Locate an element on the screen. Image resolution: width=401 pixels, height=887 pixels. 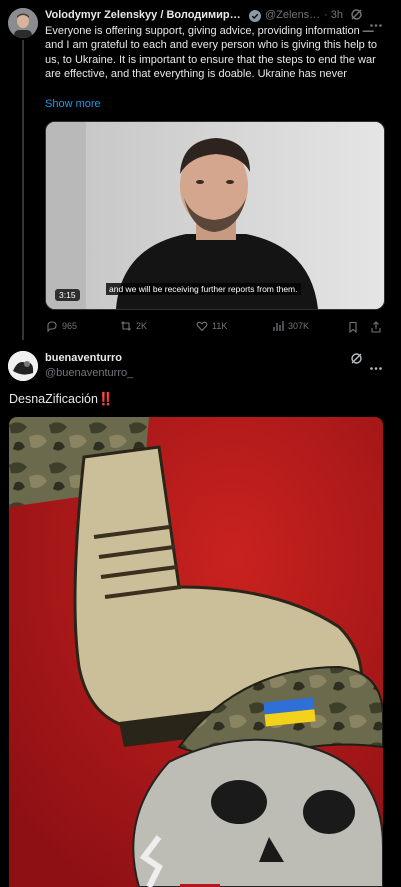
reply-button: 965 is located at coordinates (61, 326).